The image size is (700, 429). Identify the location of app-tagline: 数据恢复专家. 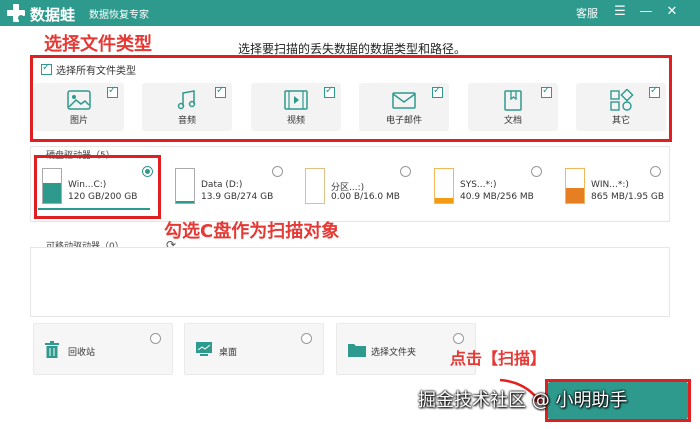
(119, 15).